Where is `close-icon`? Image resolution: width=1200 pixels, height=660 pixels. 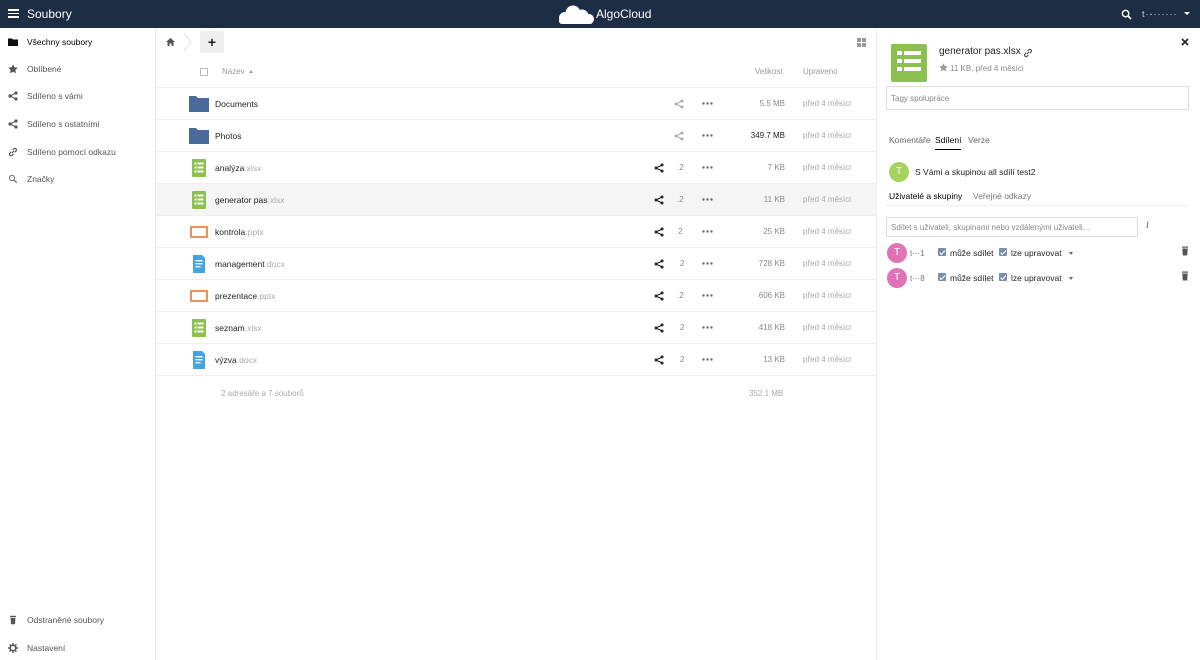 close-icon is located at coordinates (1185, 42).